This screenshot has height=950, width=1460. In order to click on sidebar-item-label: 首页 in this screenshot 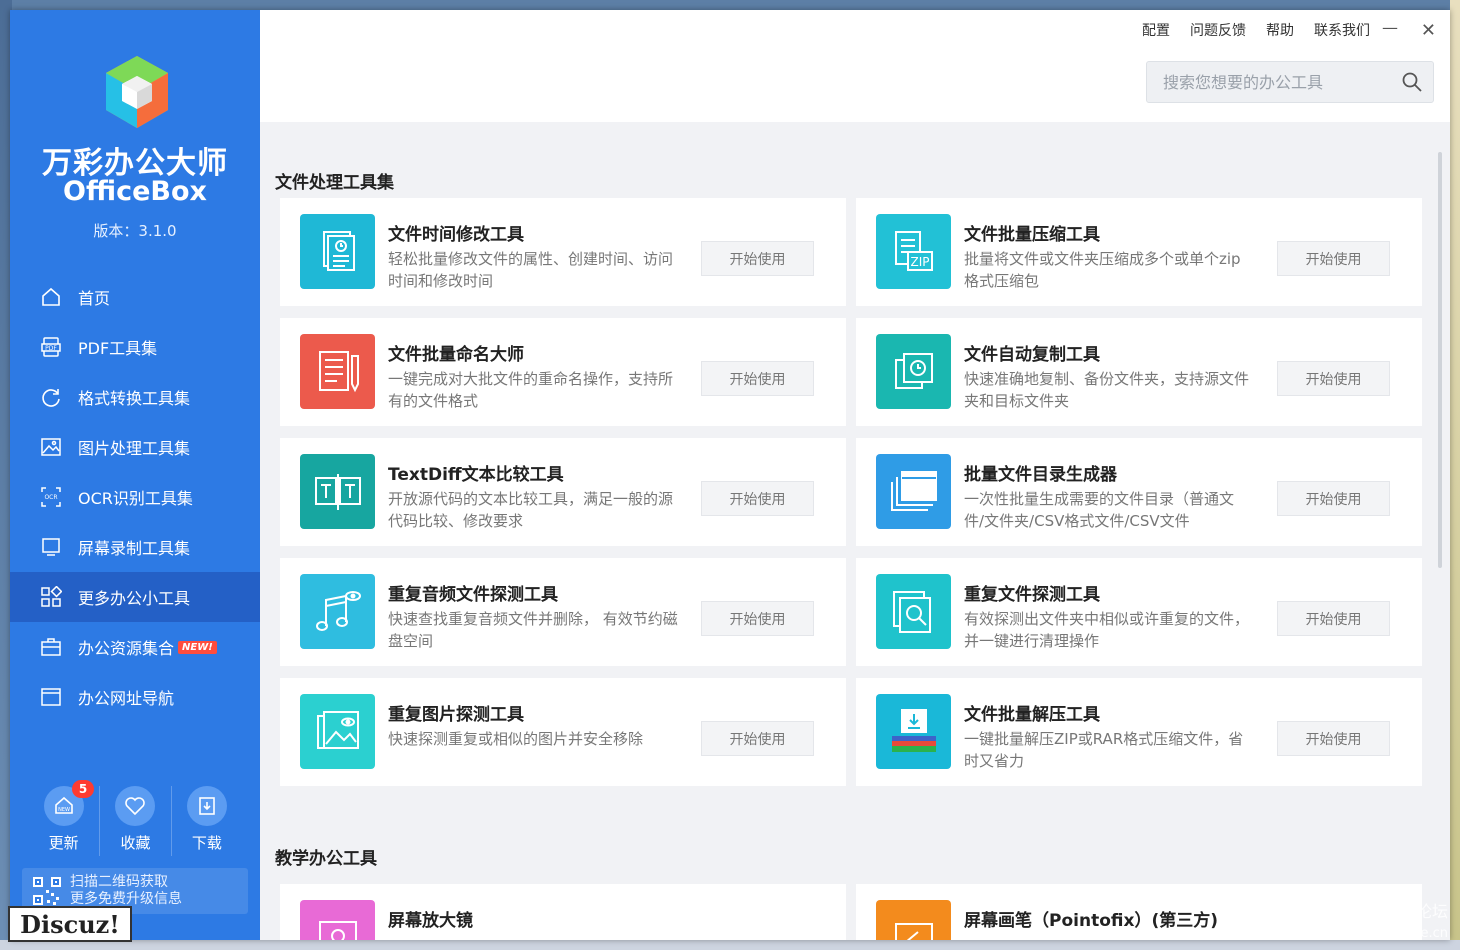, I will do `click(94, 298)`.